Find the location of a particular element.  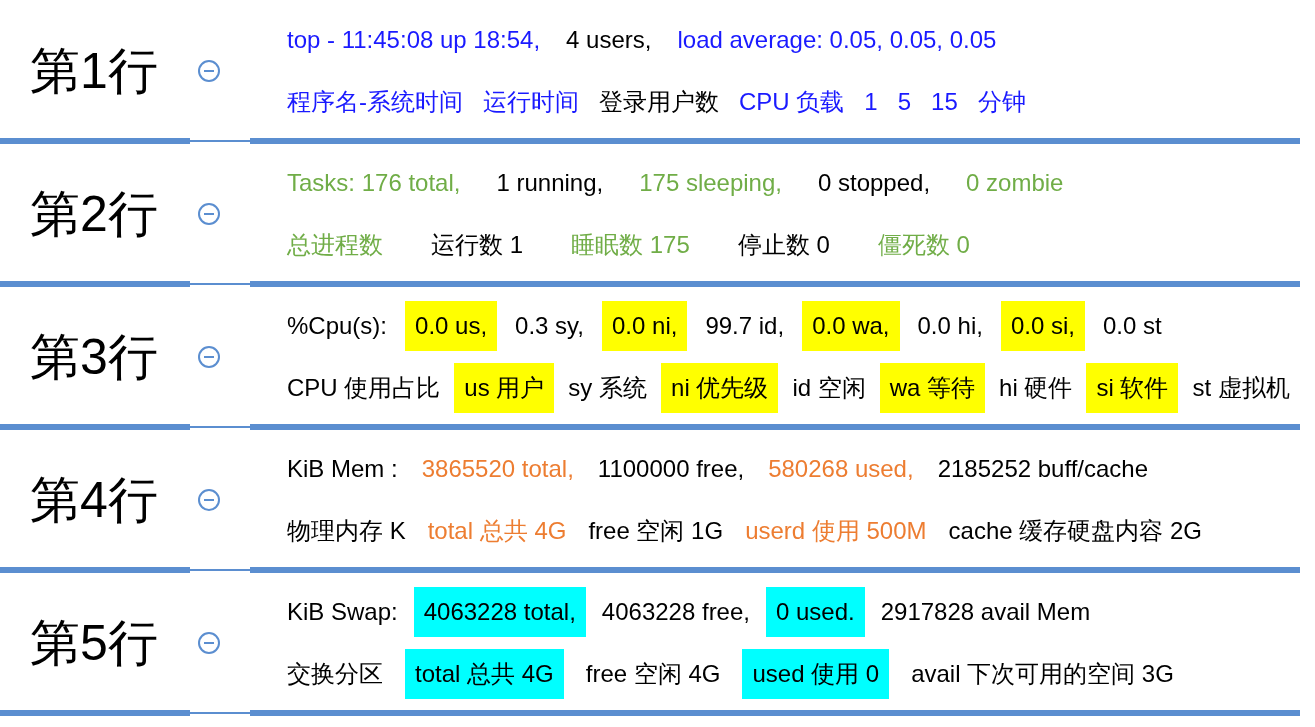

status-text: used 使用 0 is located at coordinates (816, 673).